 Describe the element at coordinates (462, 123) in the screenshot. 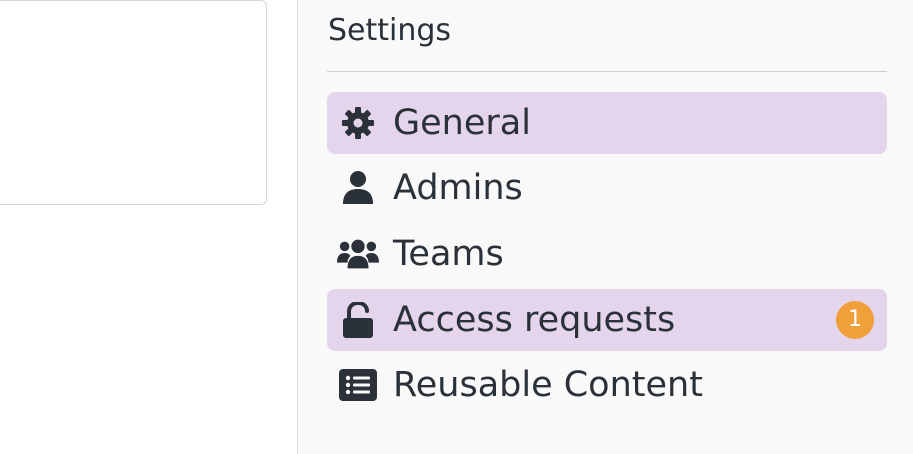

I see `sidebar-item-label: General` at that location.